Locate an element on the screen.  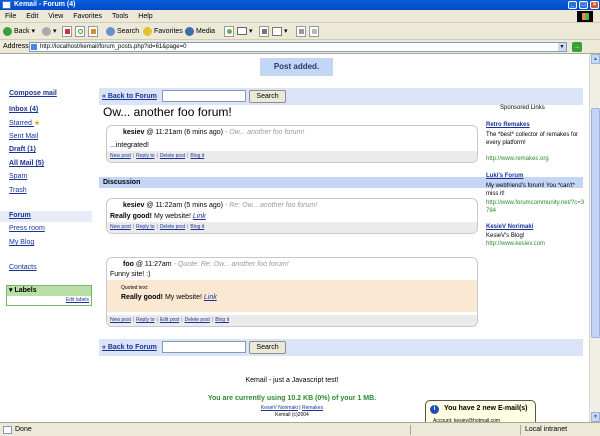
kesiev-norimaki-link: KesieV Norimaki is located at coordinates (279, 408).